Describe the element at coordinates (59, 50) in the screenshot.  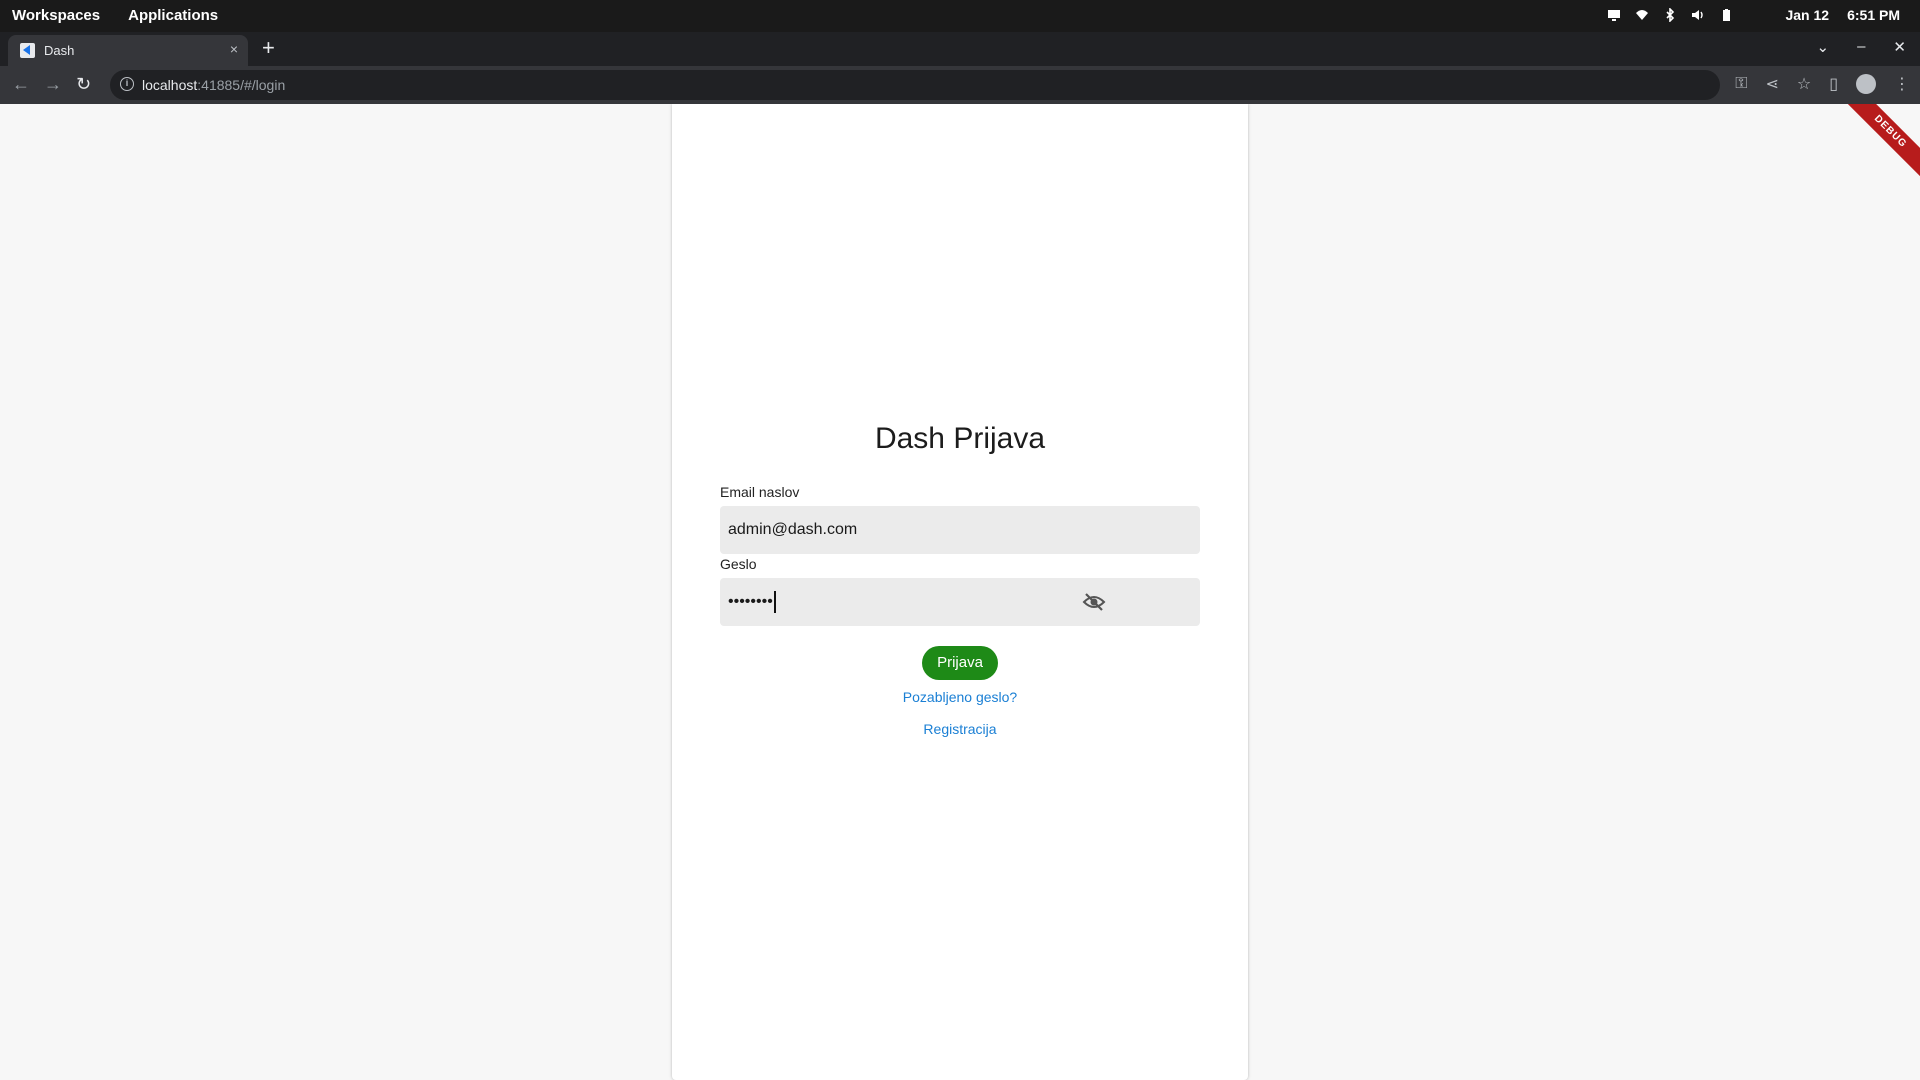
I see `tab-title: Dash` at that location.